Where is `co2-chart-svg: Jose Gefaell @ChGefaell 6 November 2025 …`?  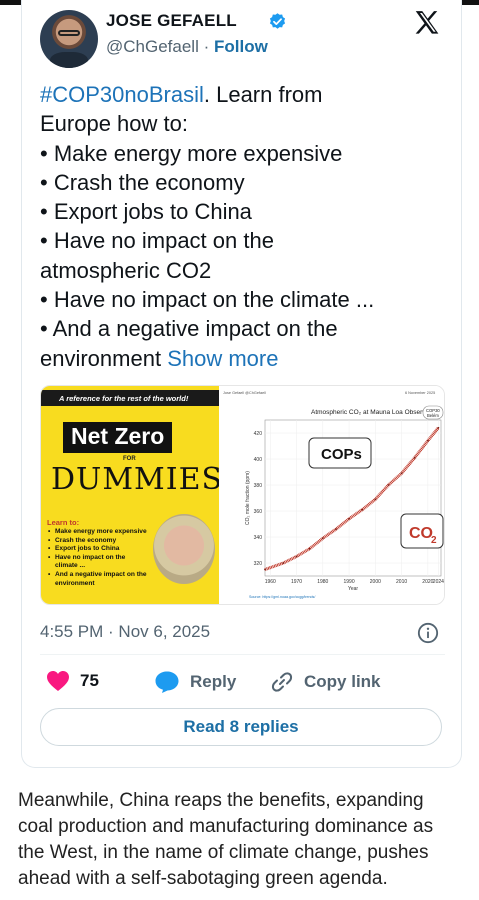 co2-chart-svg: Jose Gefaell @ChGefaell 6 November 2025 … is located at coordinates (333, 495).